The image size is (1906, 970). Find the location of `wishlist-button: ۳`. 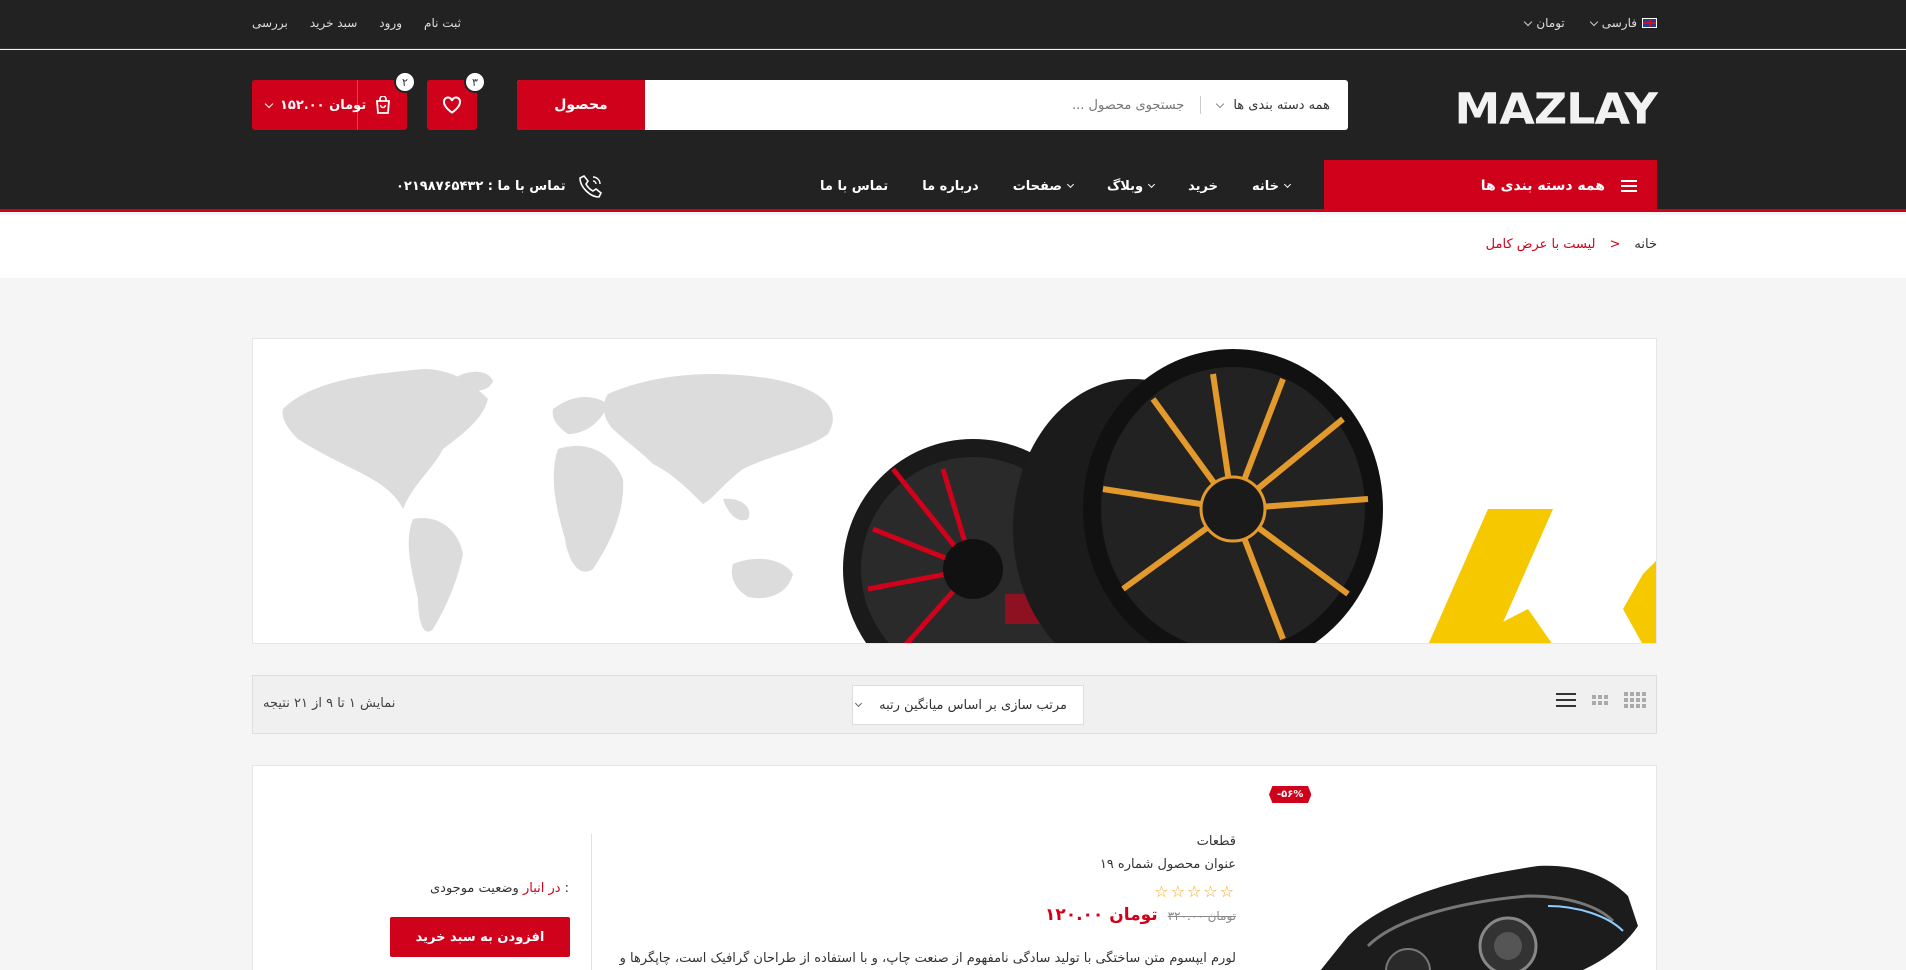

wishlist-button: ۳ is located at coordinates (456, 100).